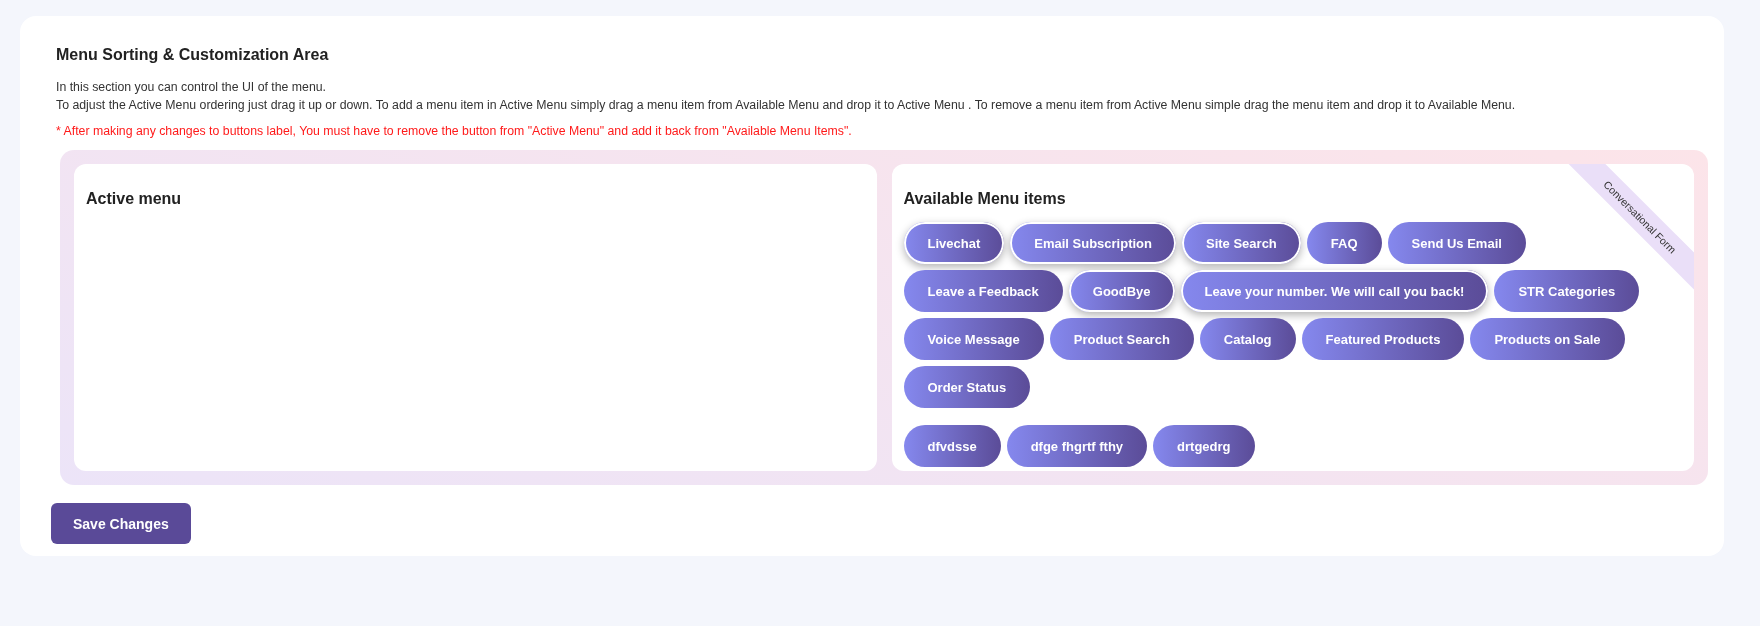 The image size is (1760, 626). Describe the element at coordinates (983, 291) in the screenshot. I see `menu-item-chip: Leave a Feedback` at that location.